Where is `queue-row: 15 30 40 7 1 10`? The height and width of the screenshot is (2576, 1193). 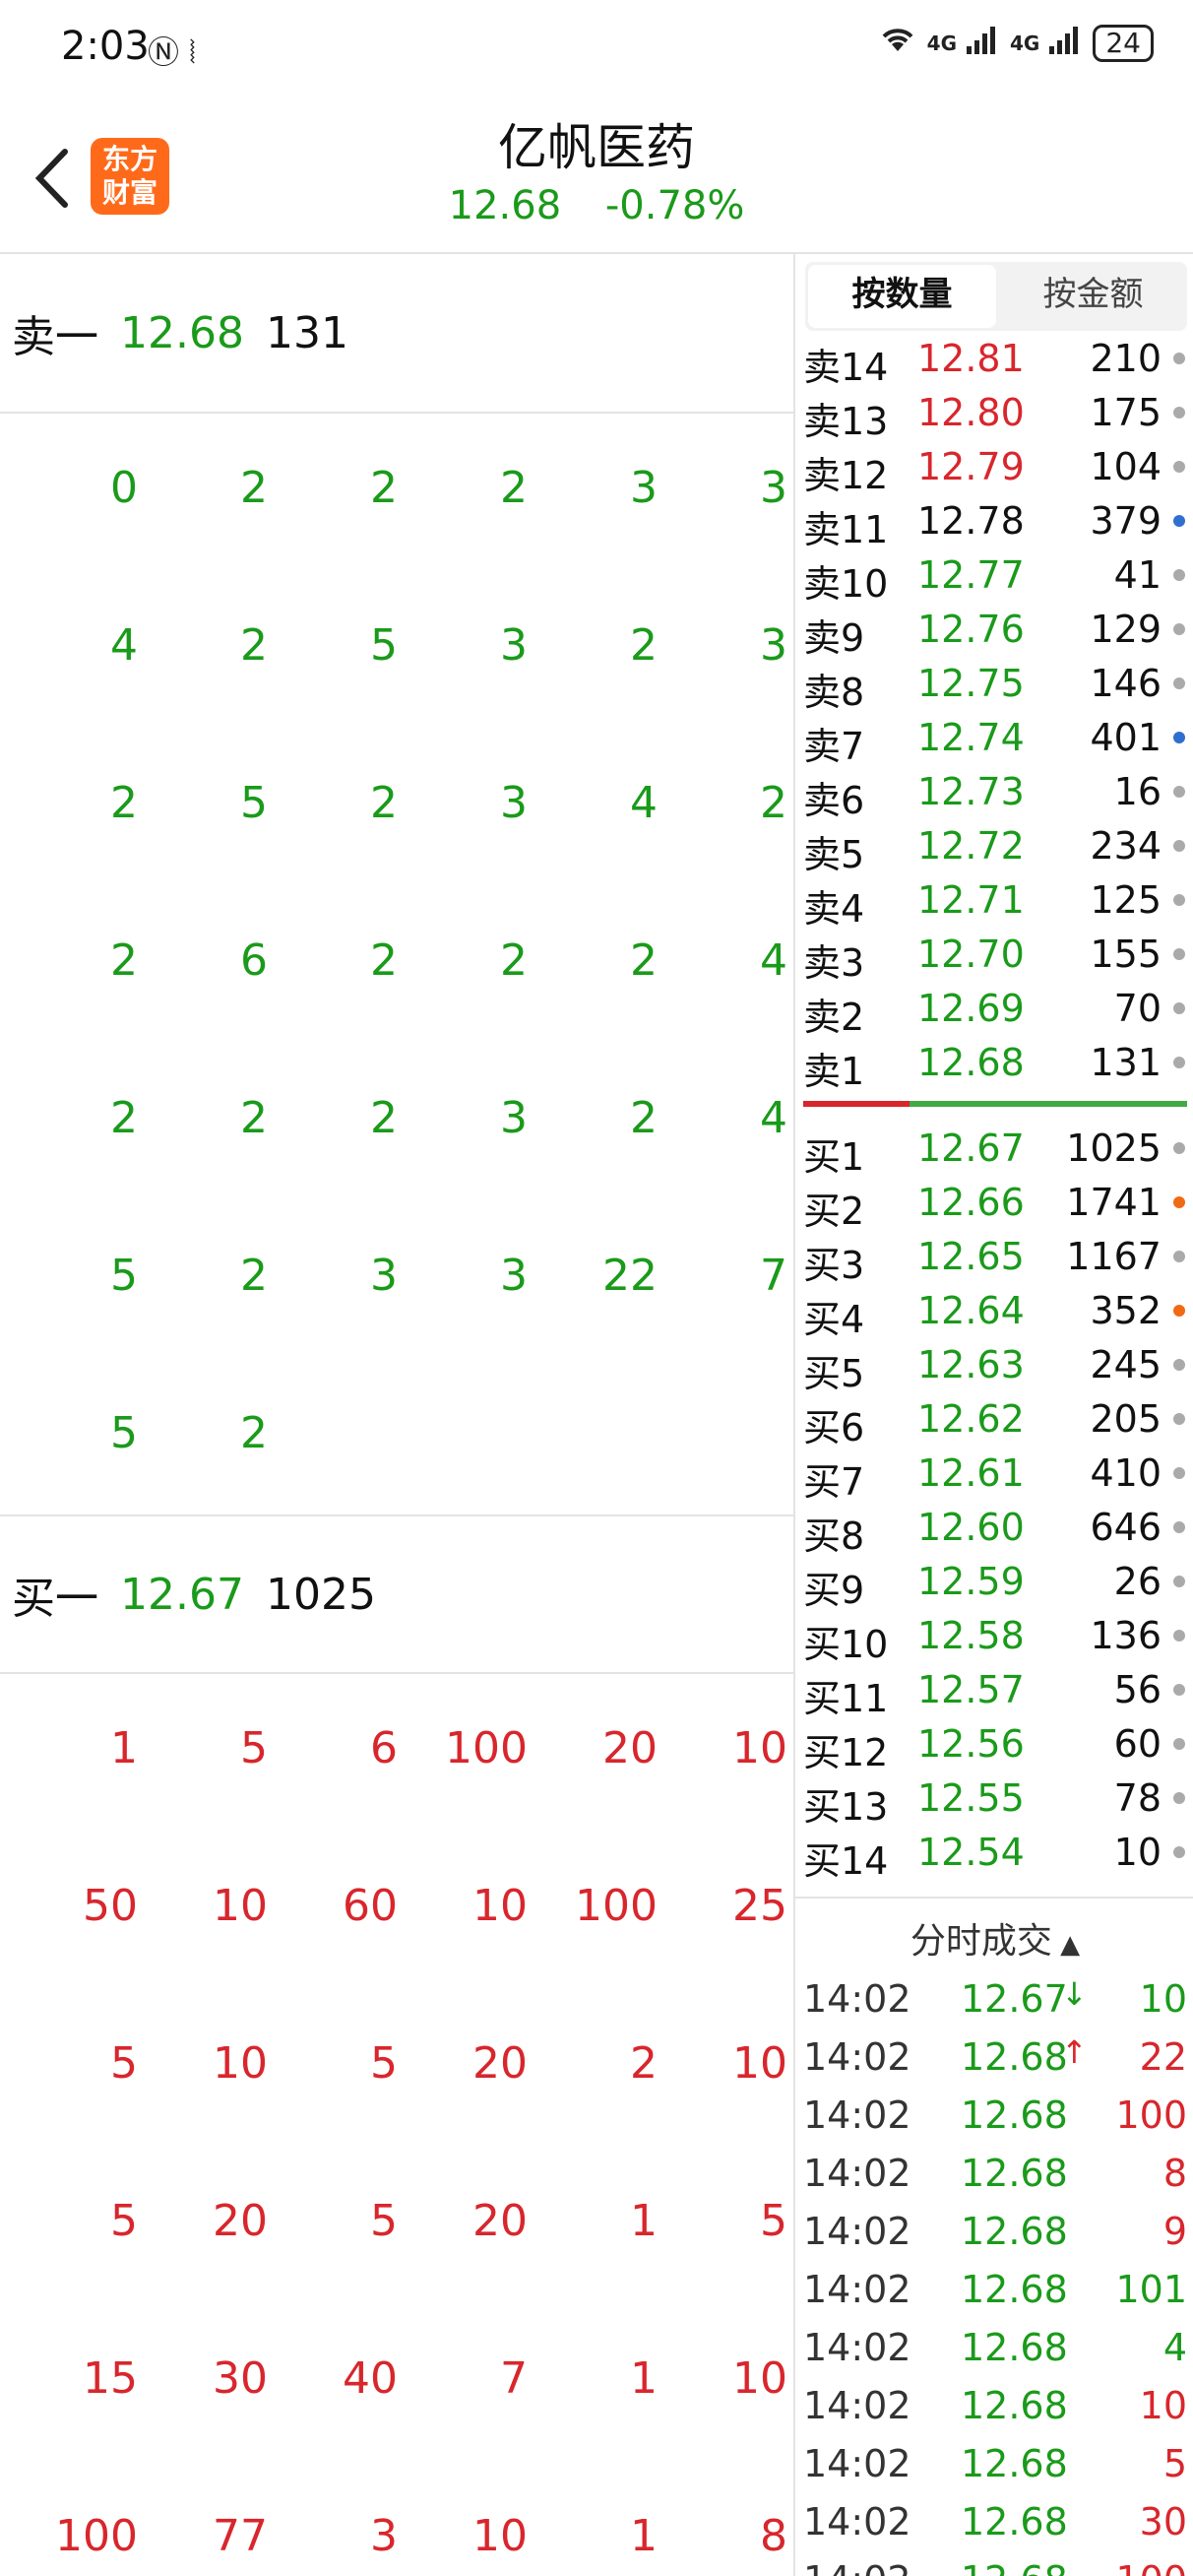 queue-row: 15 30 40 7 1 10 is located at coordinates (396, 2383).